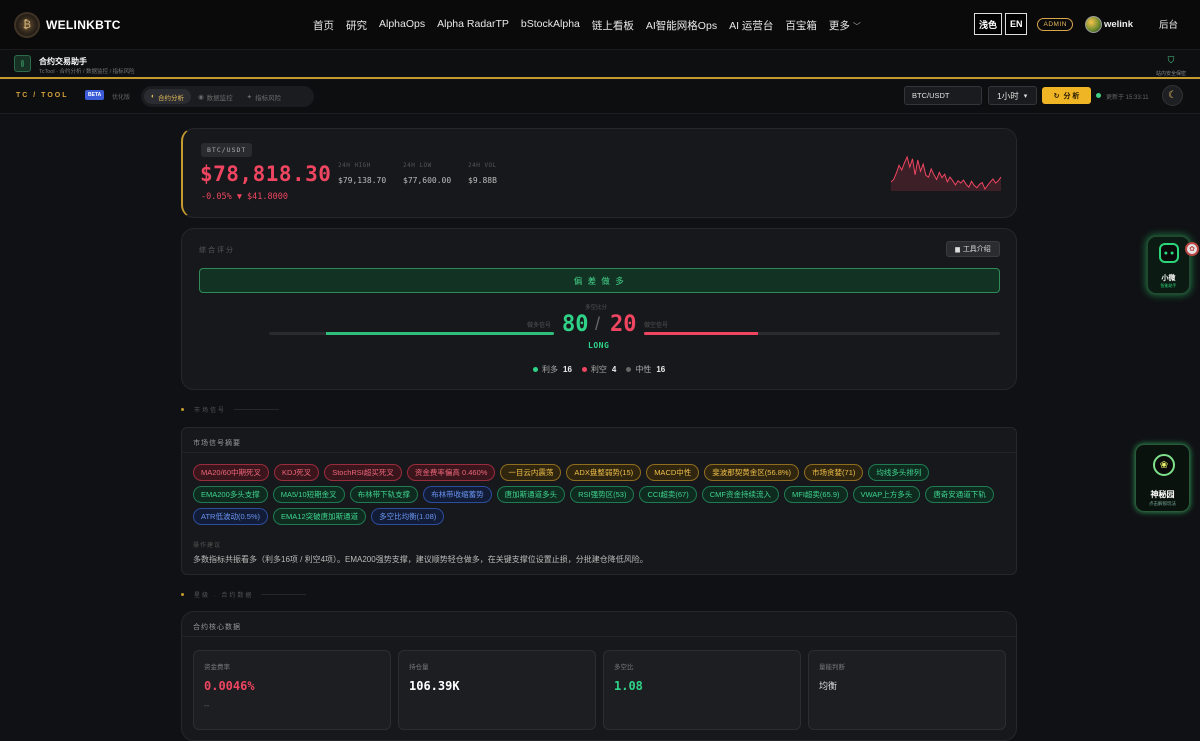  What do you see at coordinates (702, 690) in the screenshot?
I see `metric-long-short-ratio: 多空比 1.08` at bounding box center [702, 690].